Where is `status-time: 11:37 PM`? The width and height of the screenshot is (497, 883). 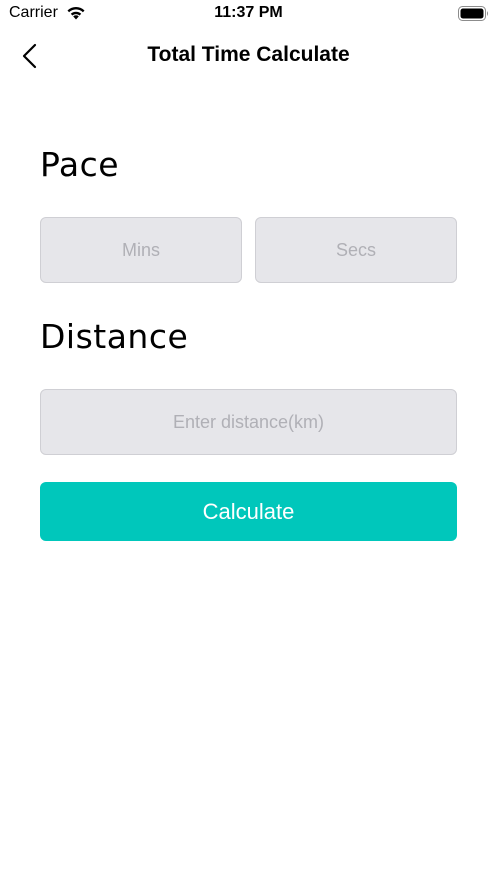
status-time: 11:37 PM is located at coordinates (248, 12).